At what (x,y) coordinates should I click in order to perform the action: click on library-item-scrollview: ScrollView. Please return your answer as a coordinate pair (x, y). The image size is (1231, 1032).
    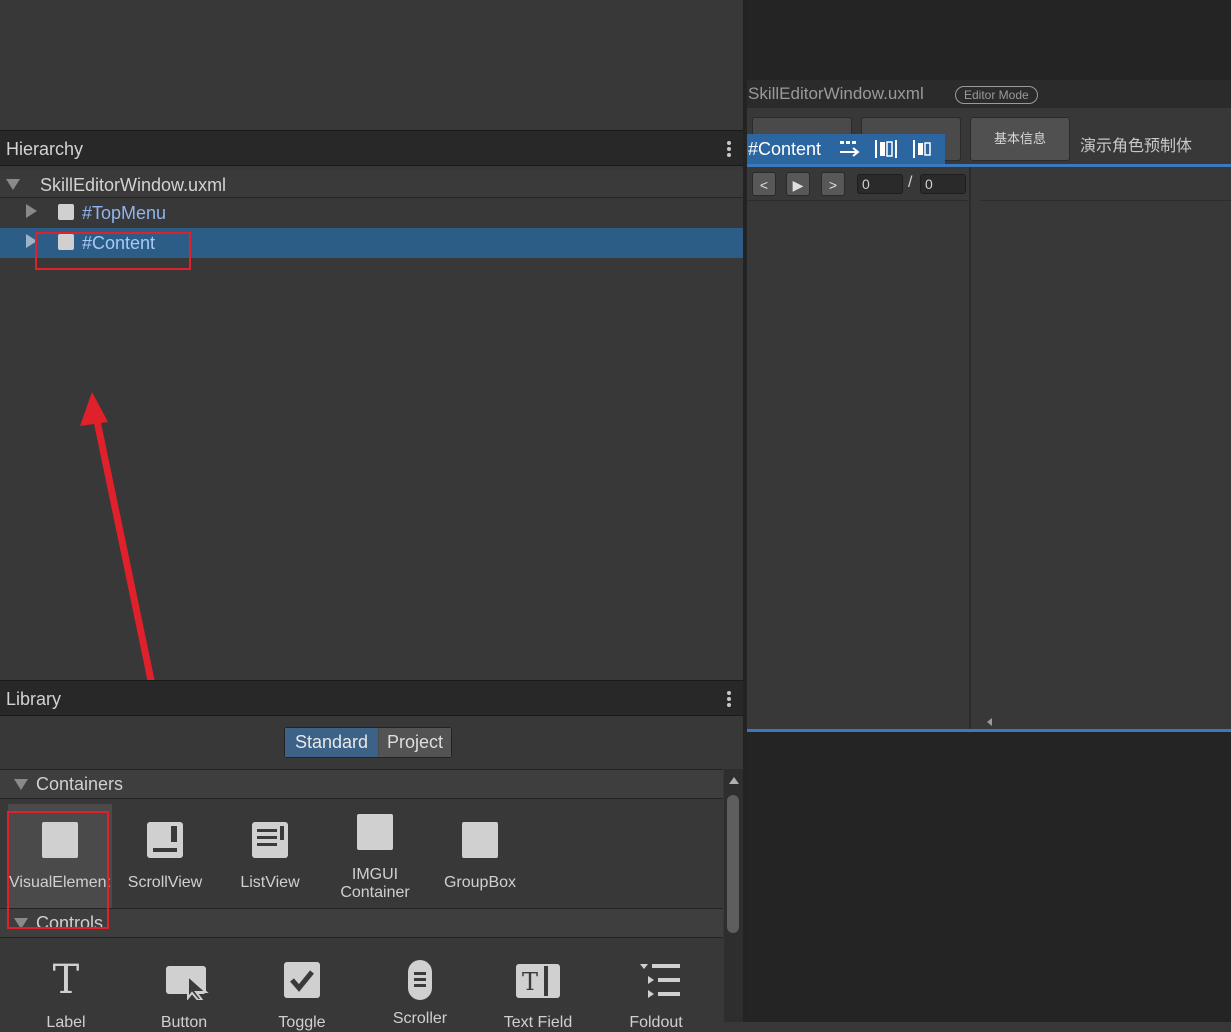
    Looking at the image, I should click on (165, 857).